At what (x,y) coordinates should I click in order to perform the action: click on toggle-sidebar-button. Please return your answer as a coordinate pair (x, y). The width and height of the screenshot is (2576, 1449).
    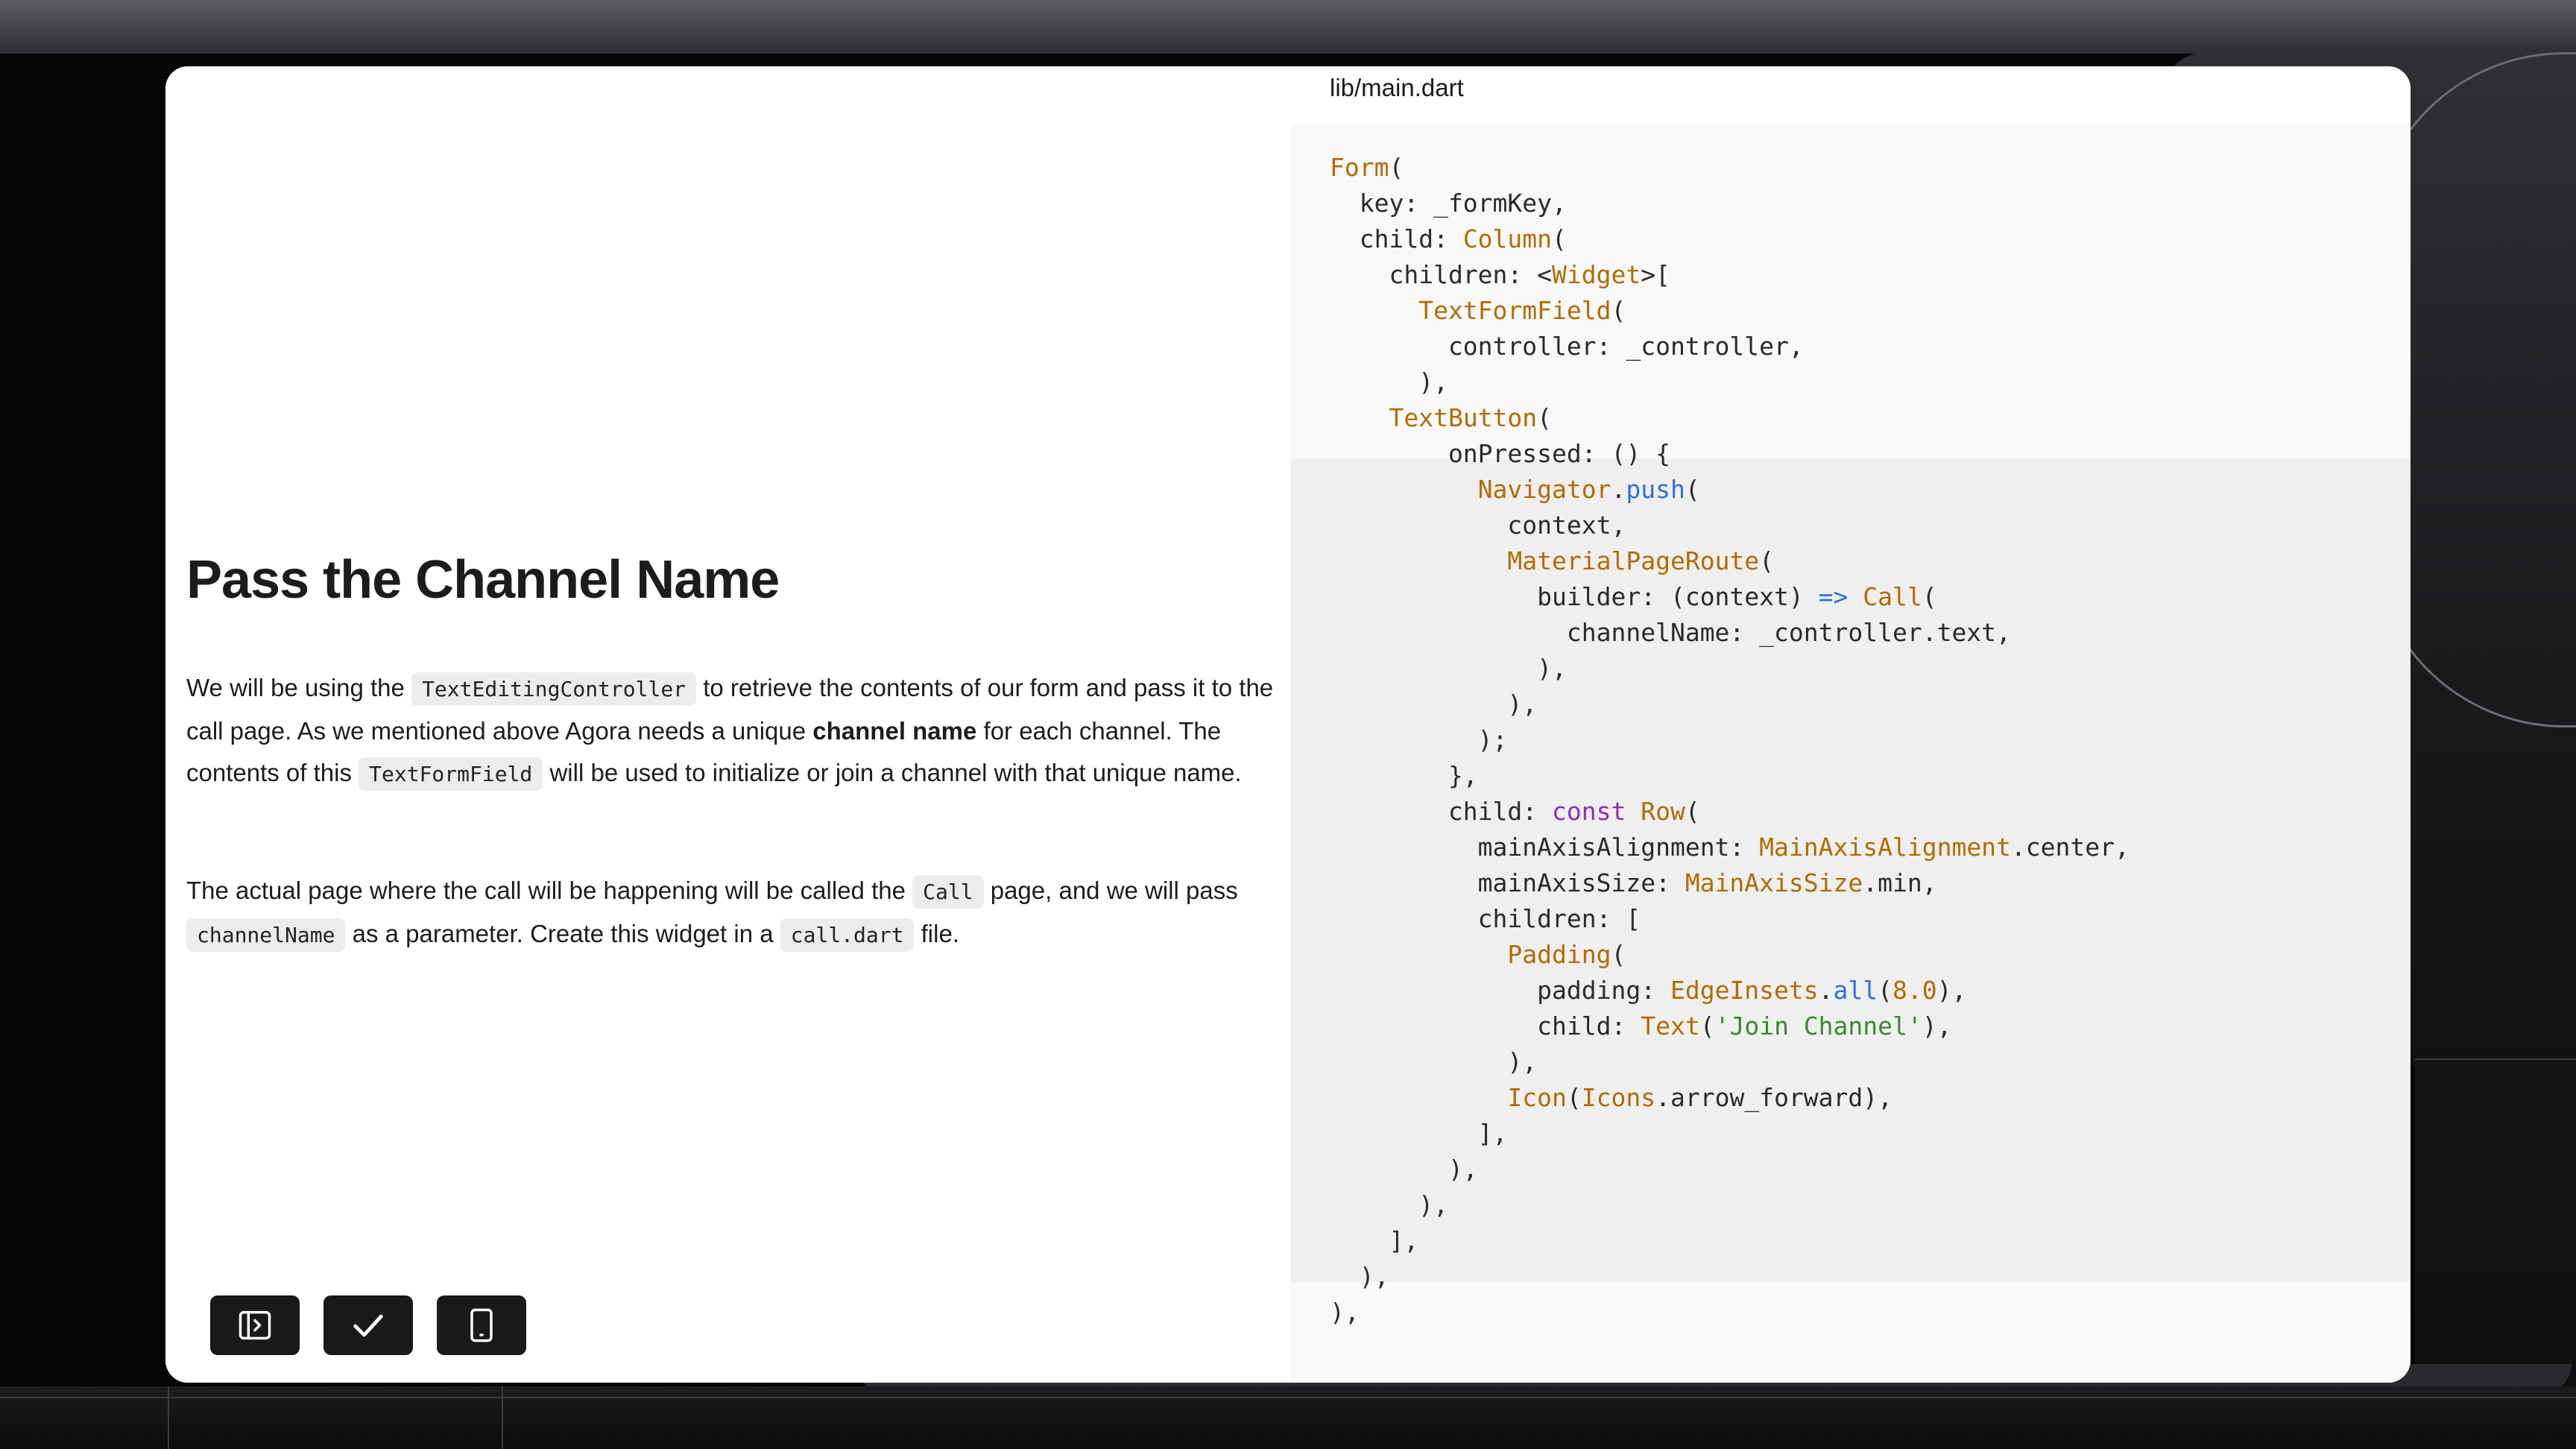
    Looking at the image, I should click on (255, 1325).